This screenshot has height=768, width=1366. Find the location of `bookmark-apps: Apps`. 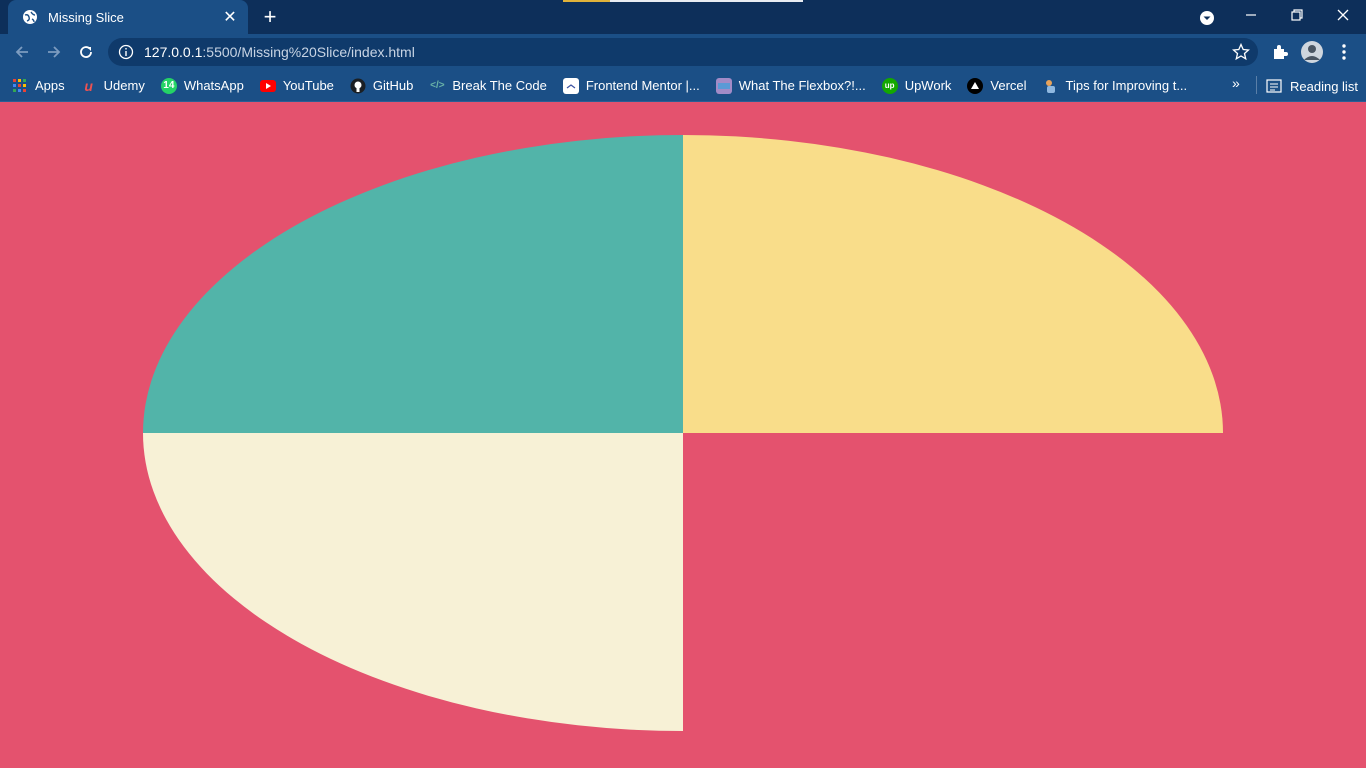

bookmark-apps: Apps is located at coordinates (38, 86).